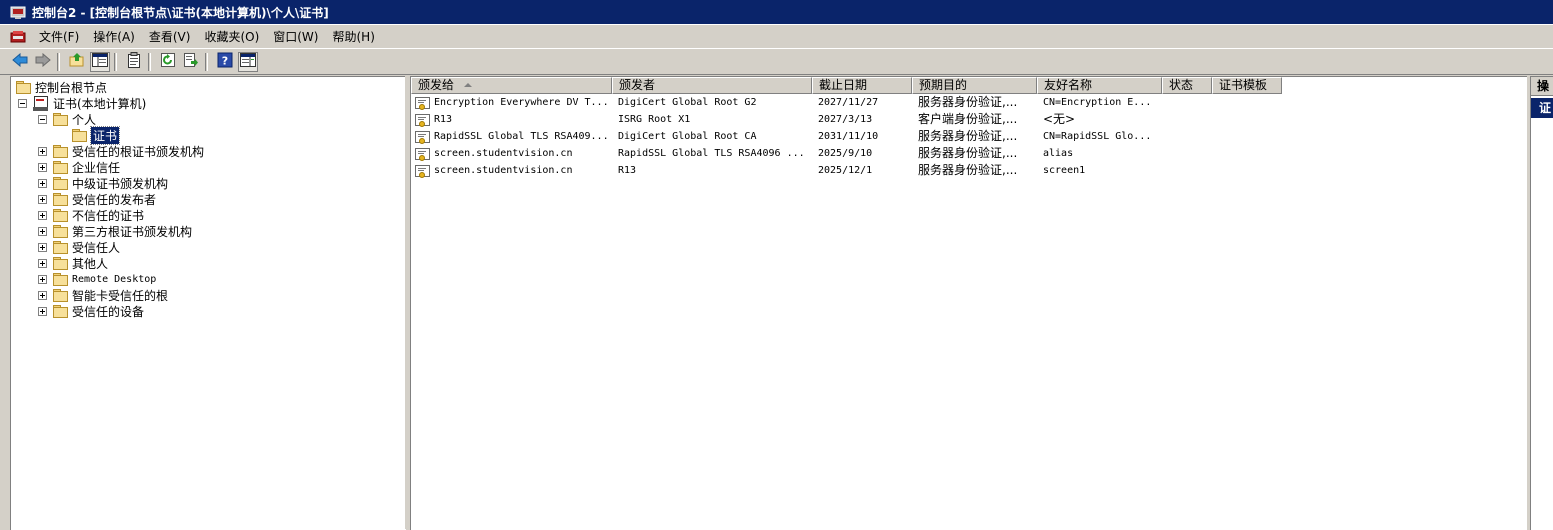 This screenshot has width=1553, height=530. Describe the element at coordinates (134, 62) in the screenshot. I see `properties-button` at that location.